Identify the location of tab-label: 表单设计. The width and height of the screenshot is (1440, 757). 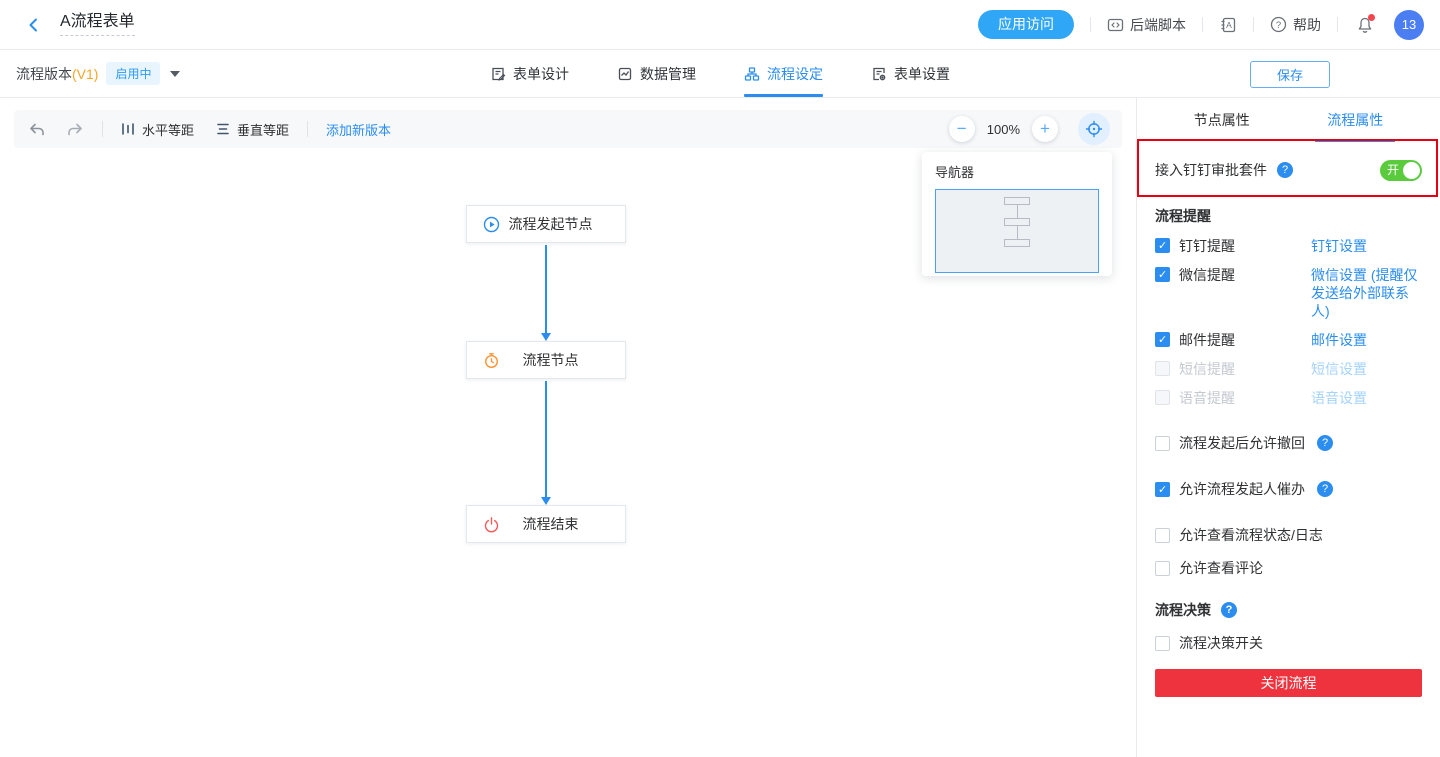
(541, 73).